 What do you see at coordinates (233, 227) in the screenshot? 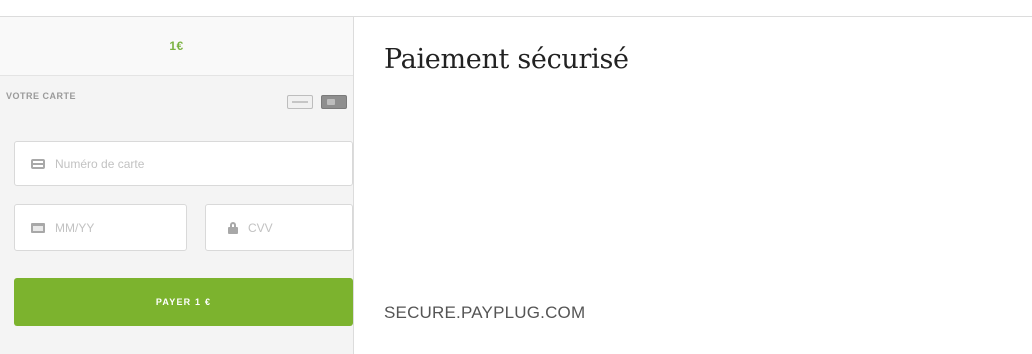
I see `lock-icon` at bounding box center [233, 227].